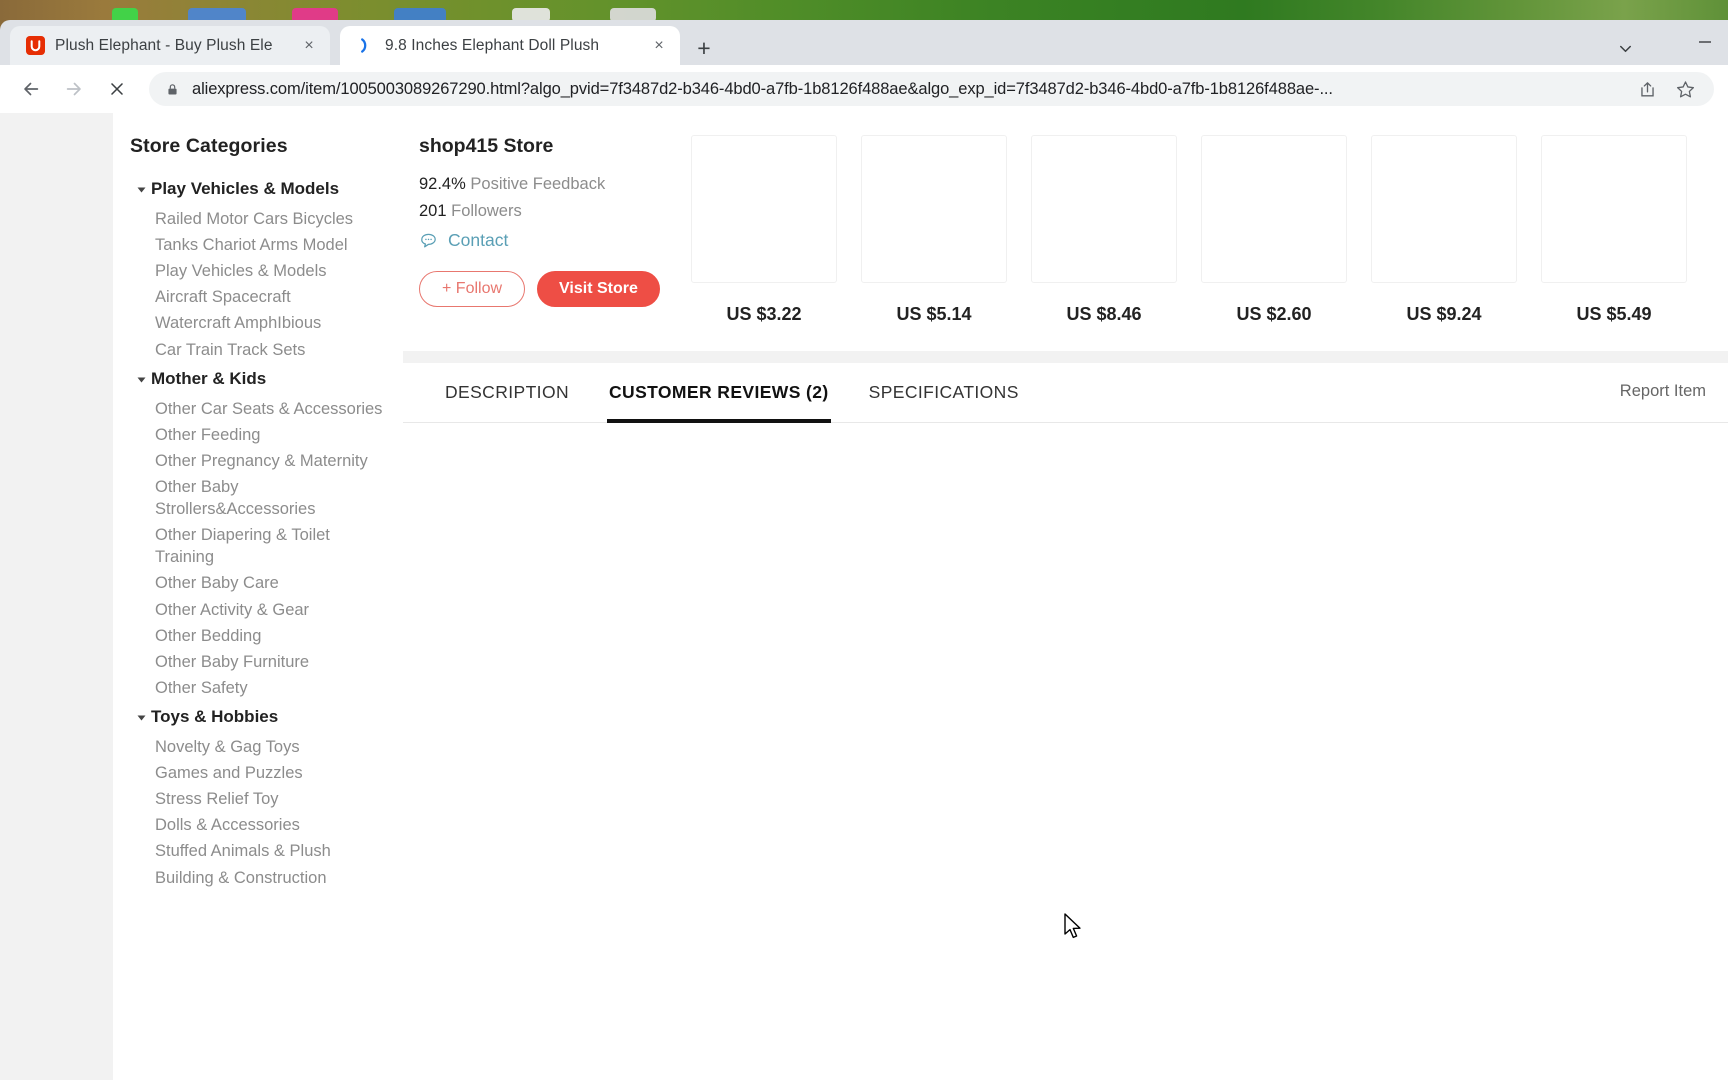 The width and height of the screenshot is (1728, 1080). I want to click on store-action-buttons: + Follow Visit Store, so click(546, 289).